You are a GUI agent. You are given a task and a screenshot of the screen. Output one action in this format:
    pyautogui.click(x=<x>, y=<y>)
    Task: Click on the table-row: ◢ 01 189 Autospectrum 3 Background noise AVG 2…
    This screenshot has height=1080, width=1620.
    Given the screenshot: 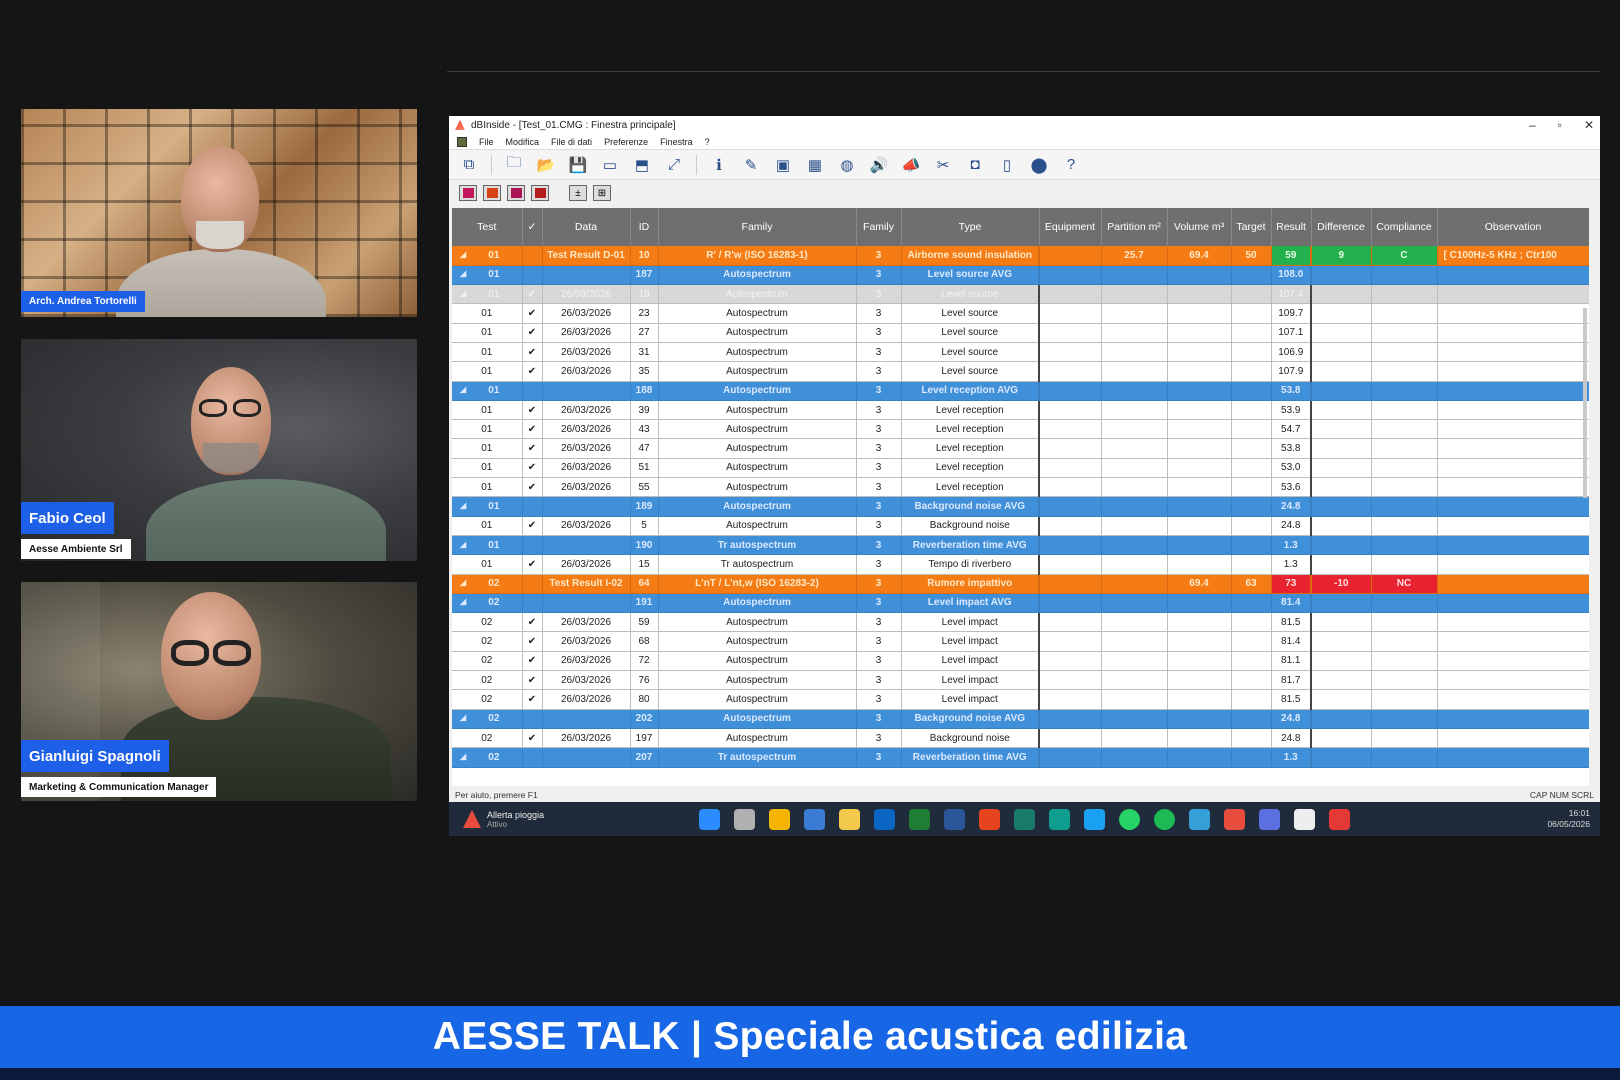 What is the action you would take?
    pyautogui.click(x=1020, y=506)
    